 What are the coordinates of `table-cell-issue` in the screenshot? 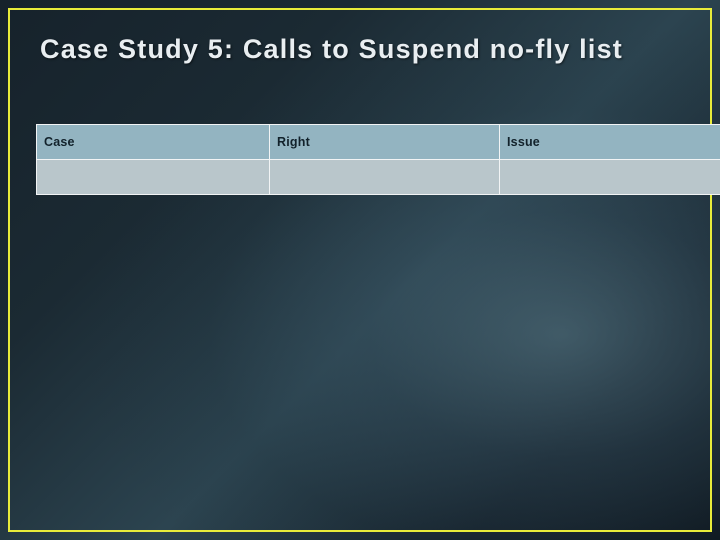 It's located at (609, 177).